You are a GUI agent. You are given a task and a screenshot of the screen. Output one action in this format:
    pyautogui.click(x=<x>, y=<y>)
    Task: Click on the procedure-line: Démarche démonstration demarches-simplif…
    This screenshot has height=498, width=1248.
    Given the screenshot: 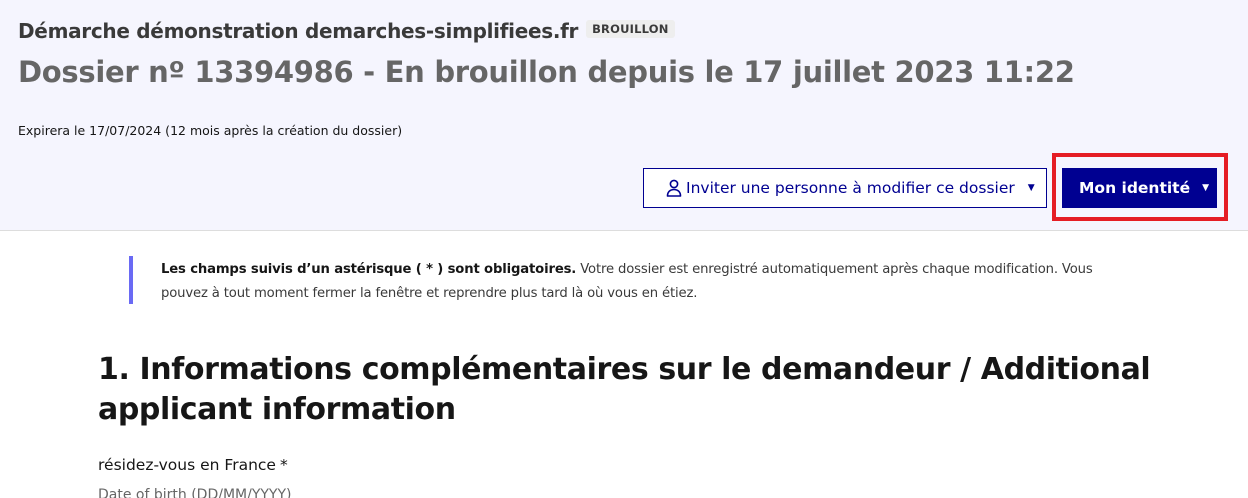 What is the action you would take?
    pyautogui.click(x=346, y=31)
    